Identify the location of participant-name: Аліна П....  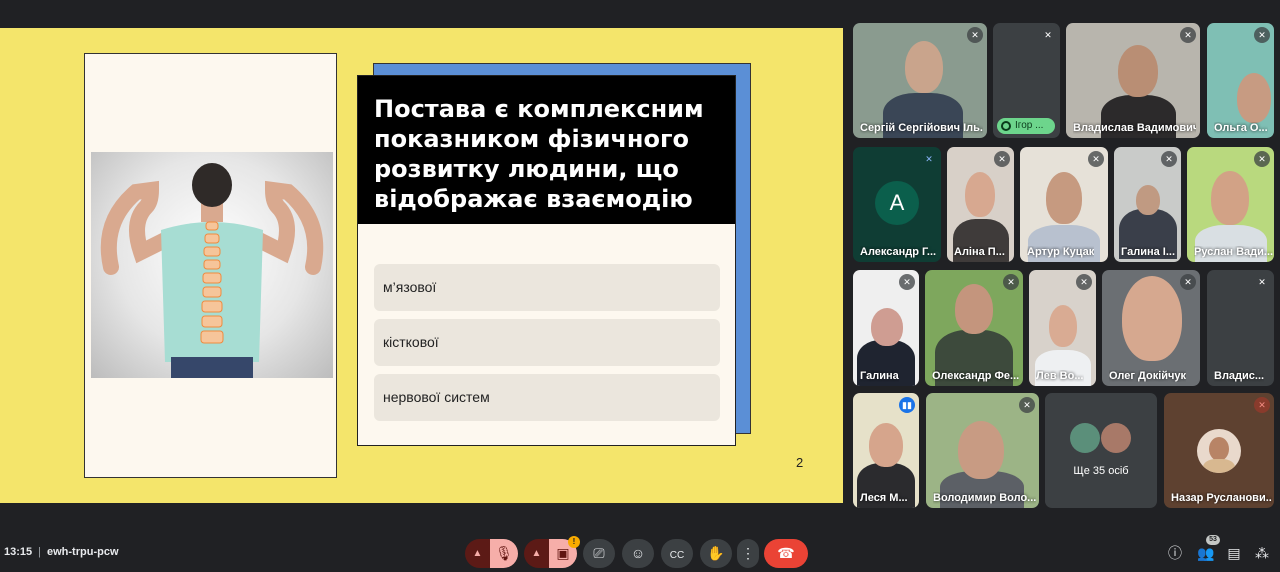
(979, 252).